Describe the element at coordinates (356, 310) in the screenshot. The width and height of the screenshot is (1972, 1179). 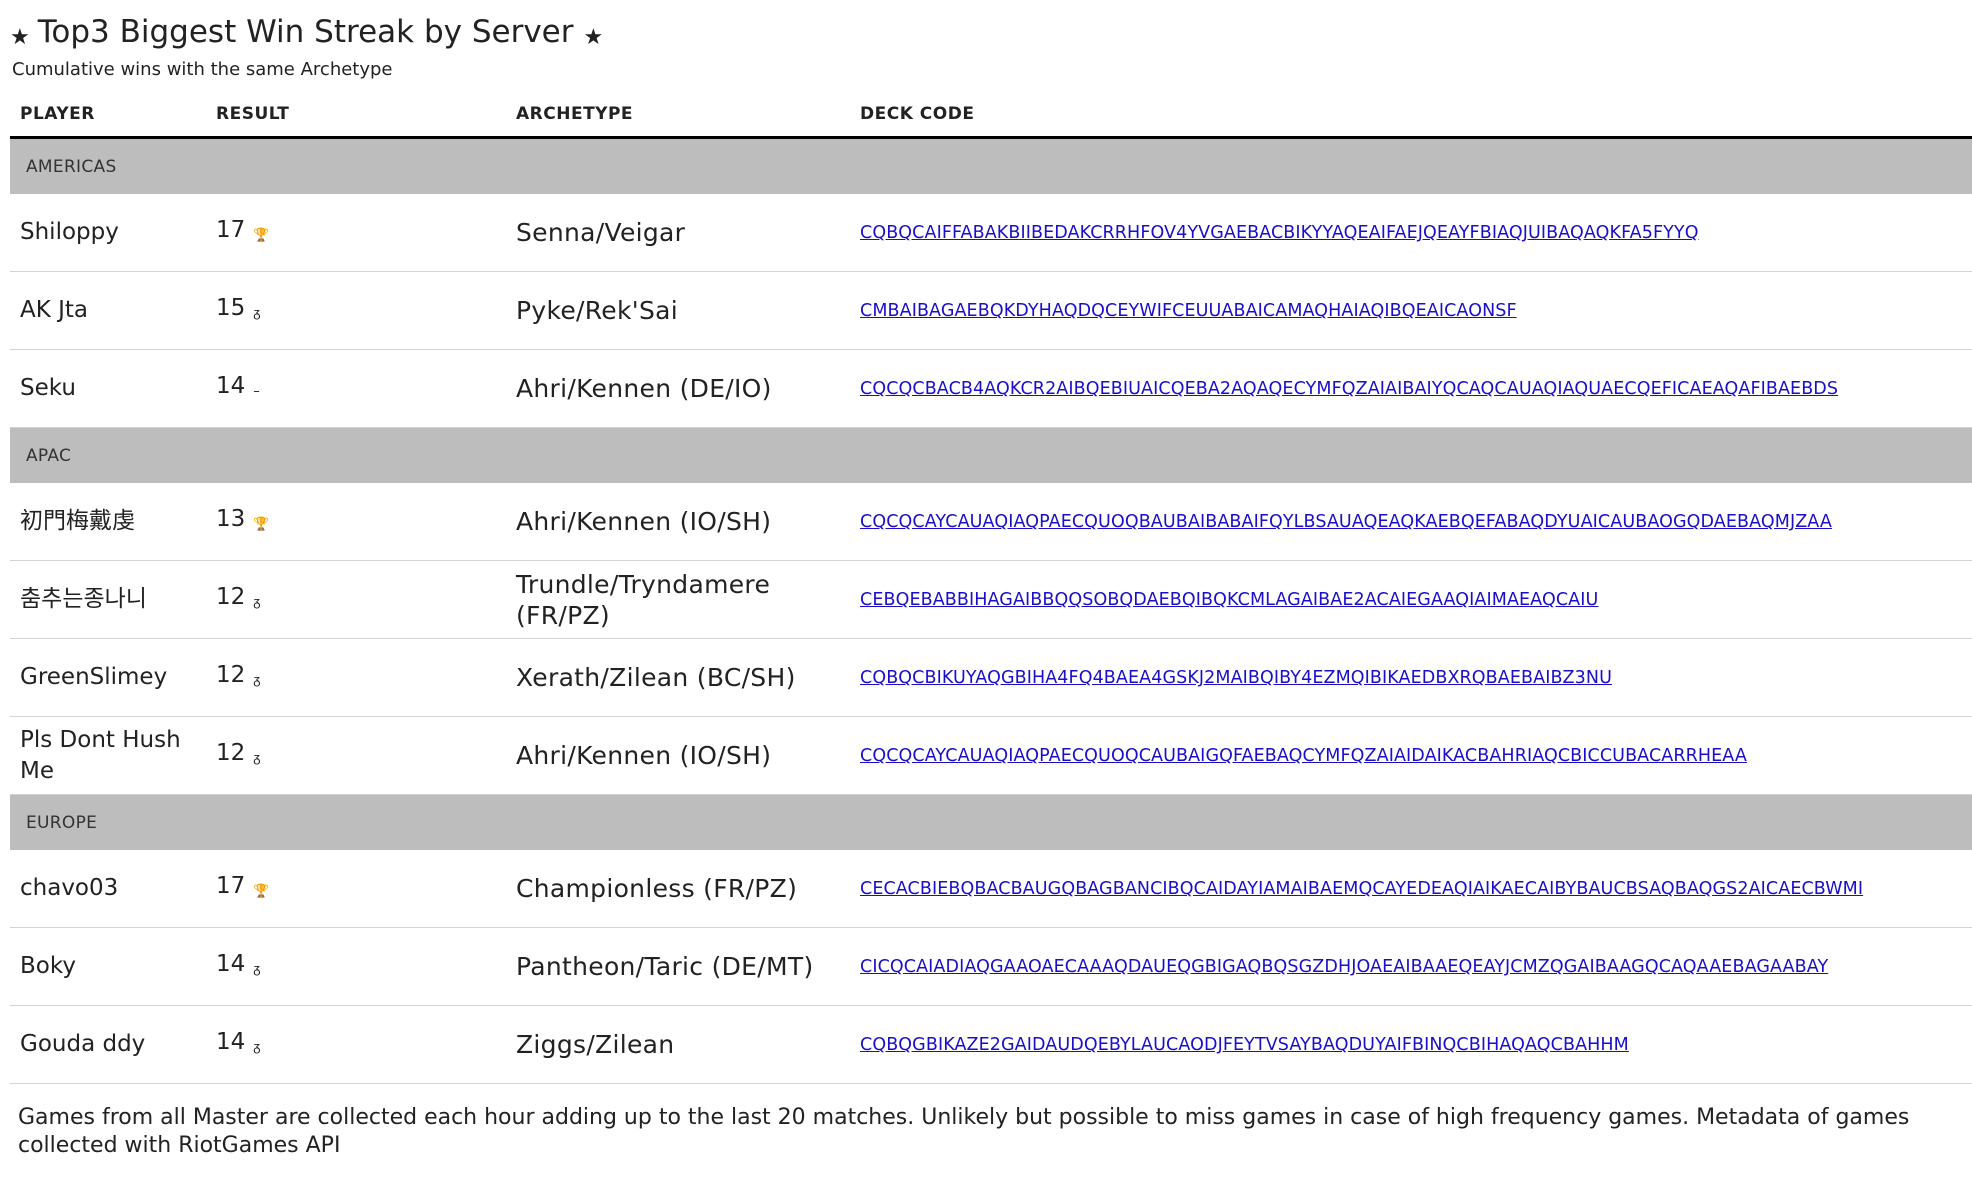
I see `result-cell: 15 ᵹ` at that location.